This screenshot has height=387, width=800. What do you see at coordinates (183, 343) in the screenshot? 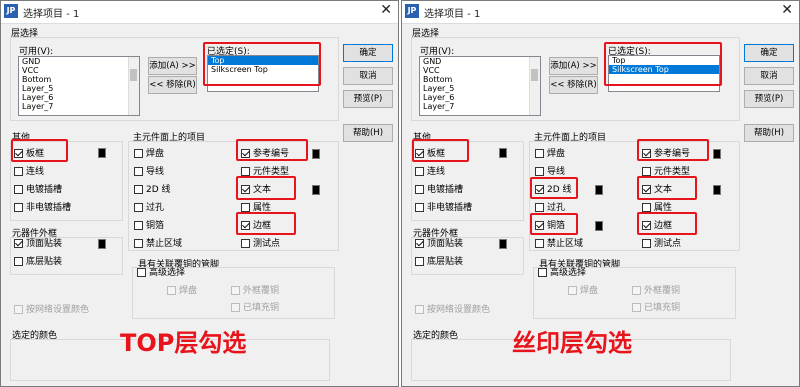
I see `annotation-caption: TOP层勾选` at bounding box center [183, 343].